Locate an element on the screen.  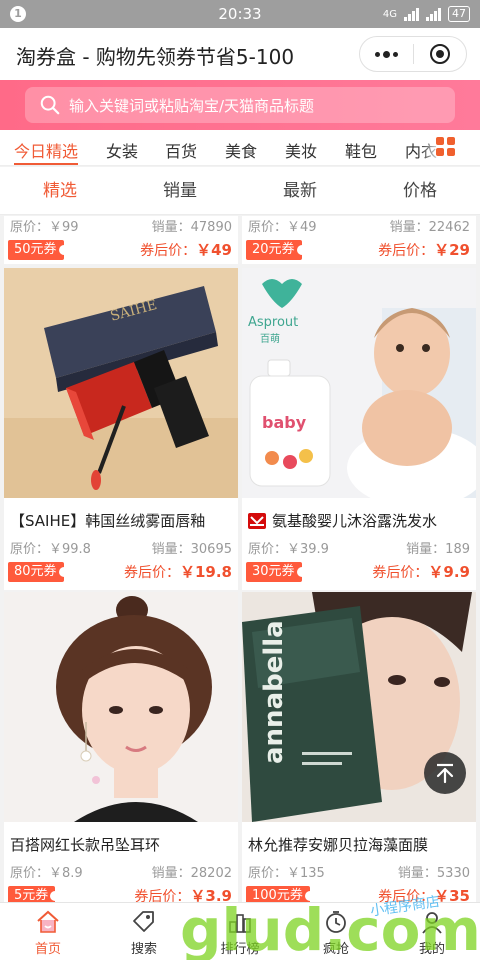
coupon-badge: 80元券 is located at coordinates (38, 572).